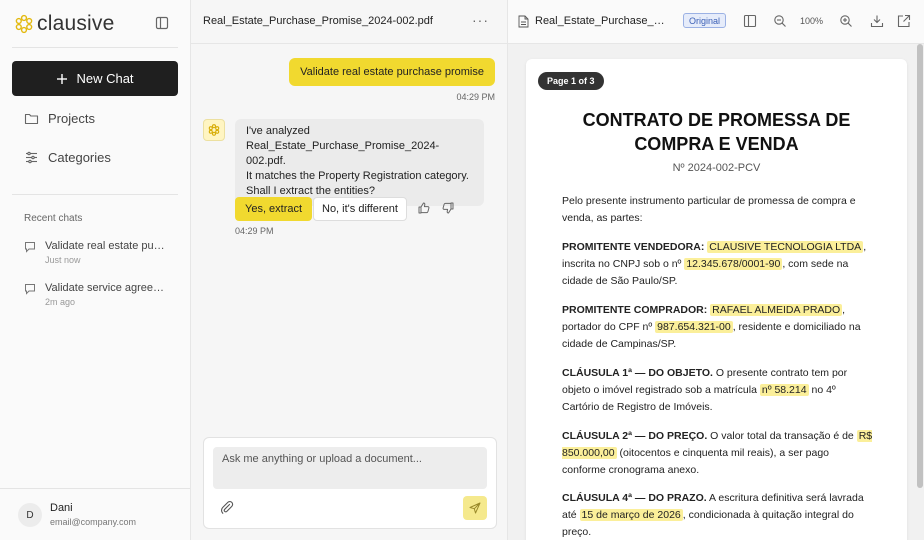 This screenshot has height=540, width=924. I want to click on clausive-logo-icon, so click(24, 24).